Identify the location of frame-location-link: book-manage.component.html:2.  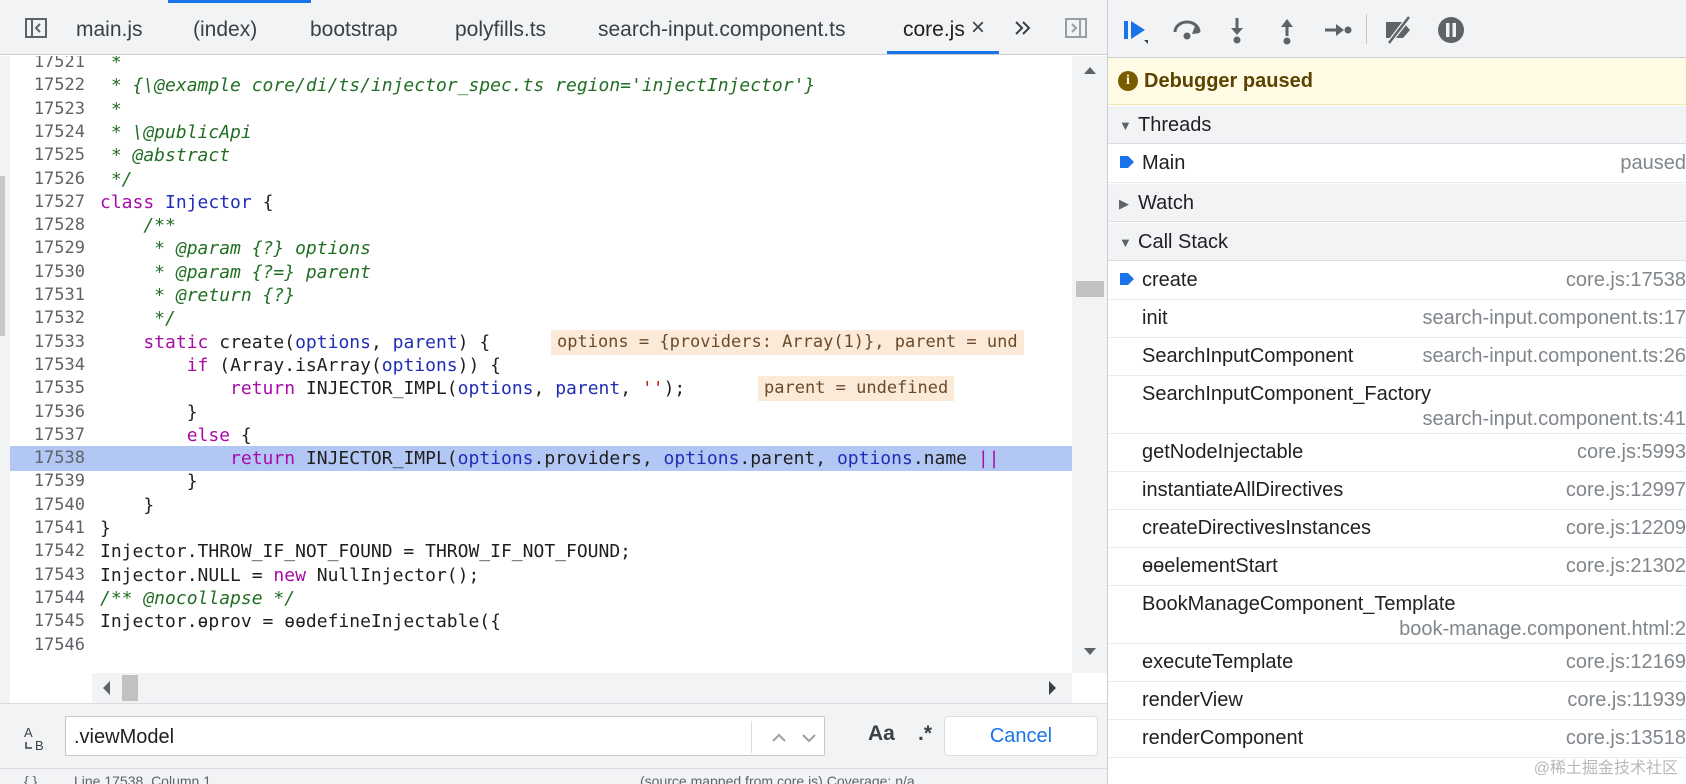
(1542, 629).